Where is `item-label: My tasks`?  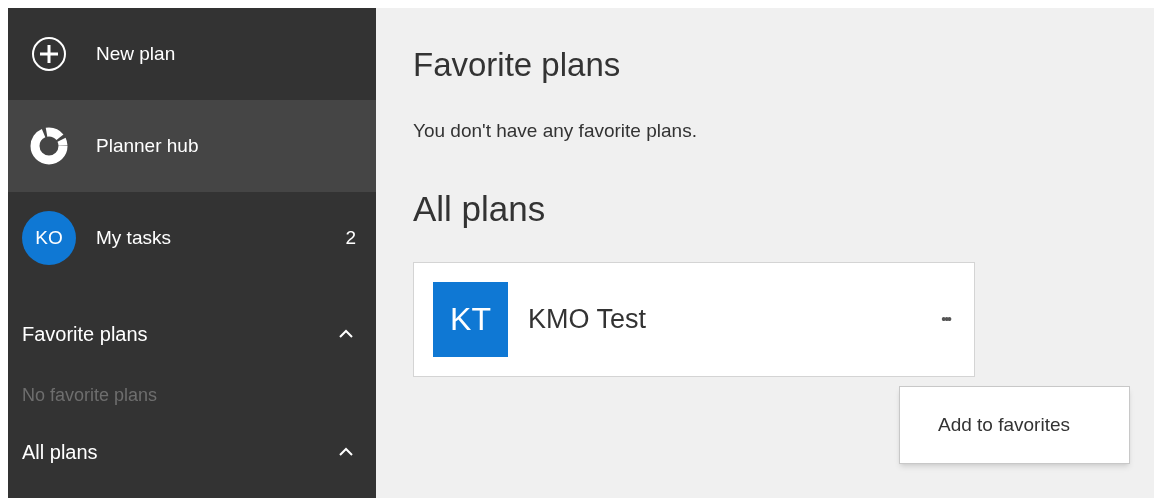
item-label: My tasks is located at coordinates (134, 237).